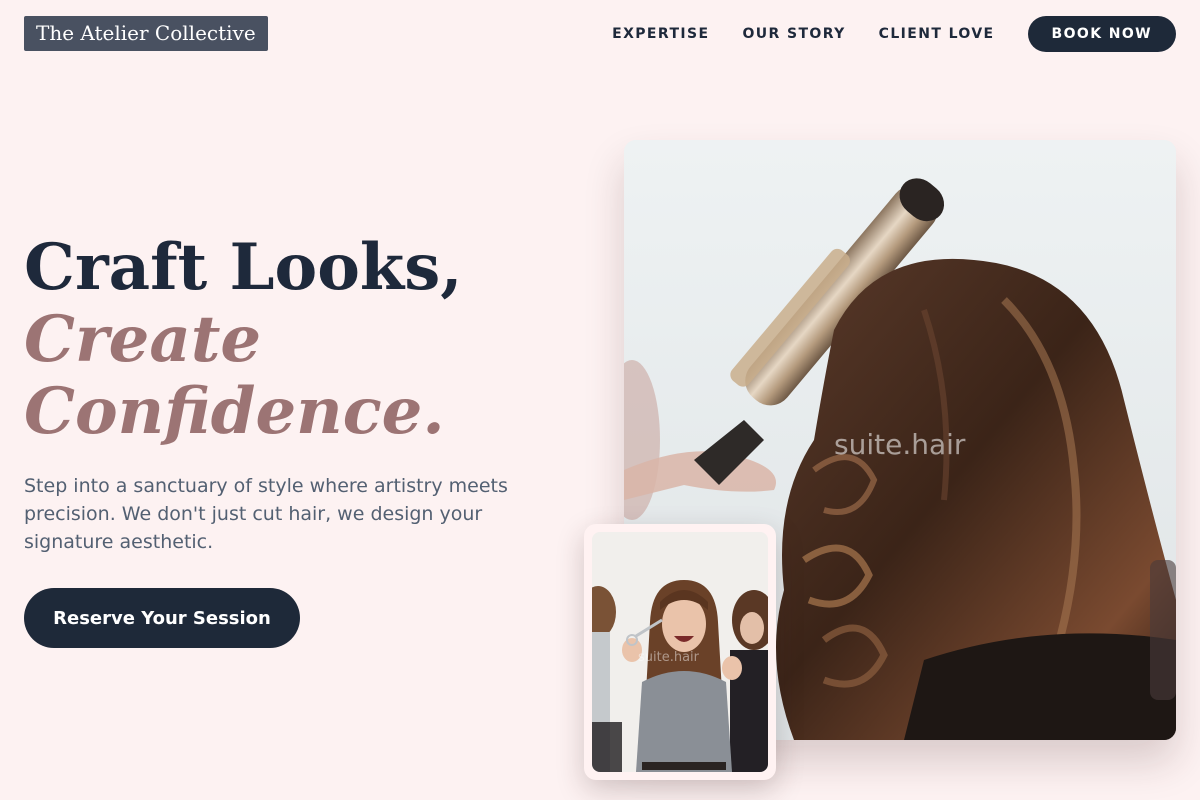 This screenshot has width=1200, height=800. I want to click on book-now-button: BOOK NOW, so click(1101, 34).